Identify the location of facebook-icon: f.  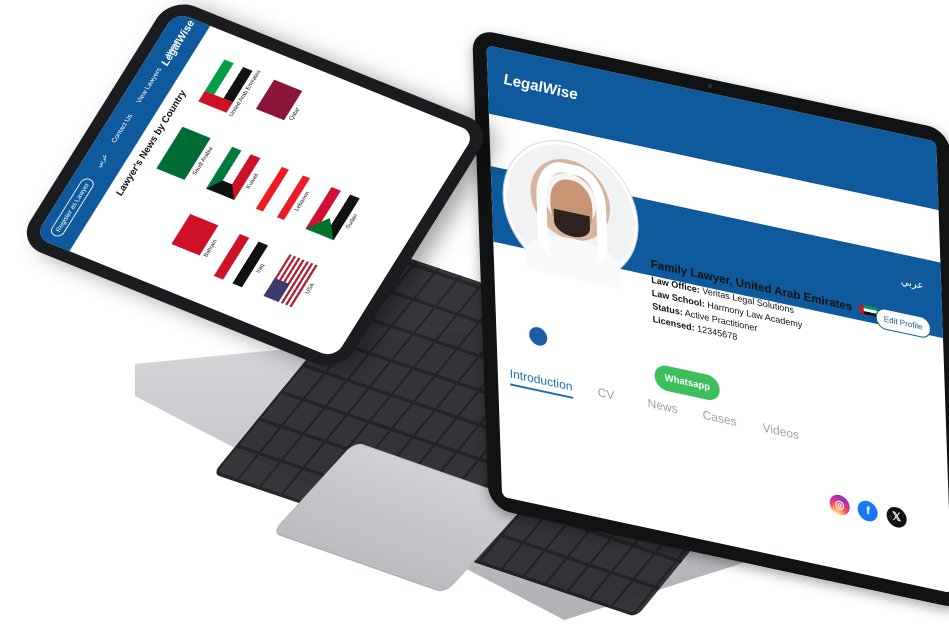
(868, 511).